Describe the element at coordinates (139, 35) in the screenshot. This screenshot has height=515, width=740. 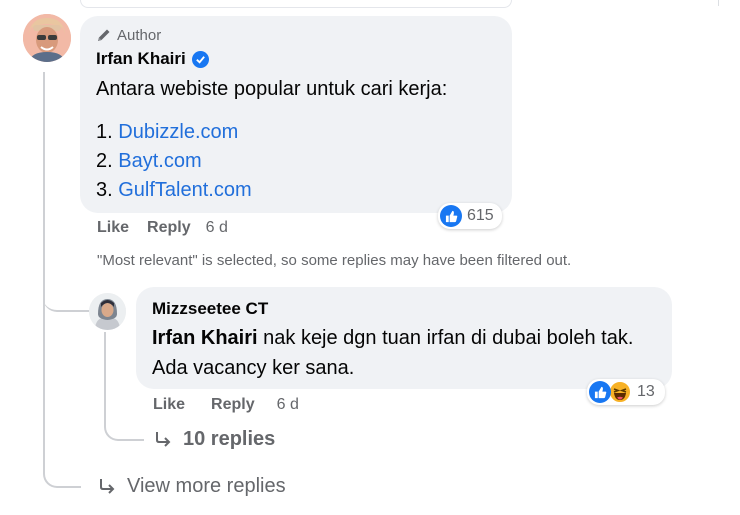
I see `author-badge-label: Author` at that location.